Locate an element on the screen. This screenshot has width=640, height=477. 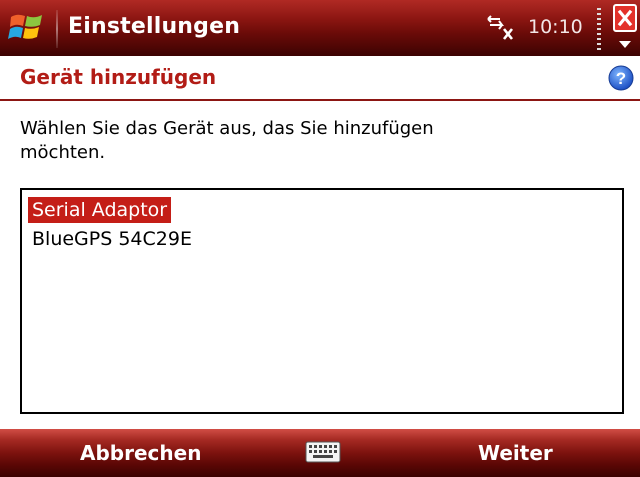
device-list-item-serial-adaptor: Serial Adaptor is located at coordinates (100, 210).